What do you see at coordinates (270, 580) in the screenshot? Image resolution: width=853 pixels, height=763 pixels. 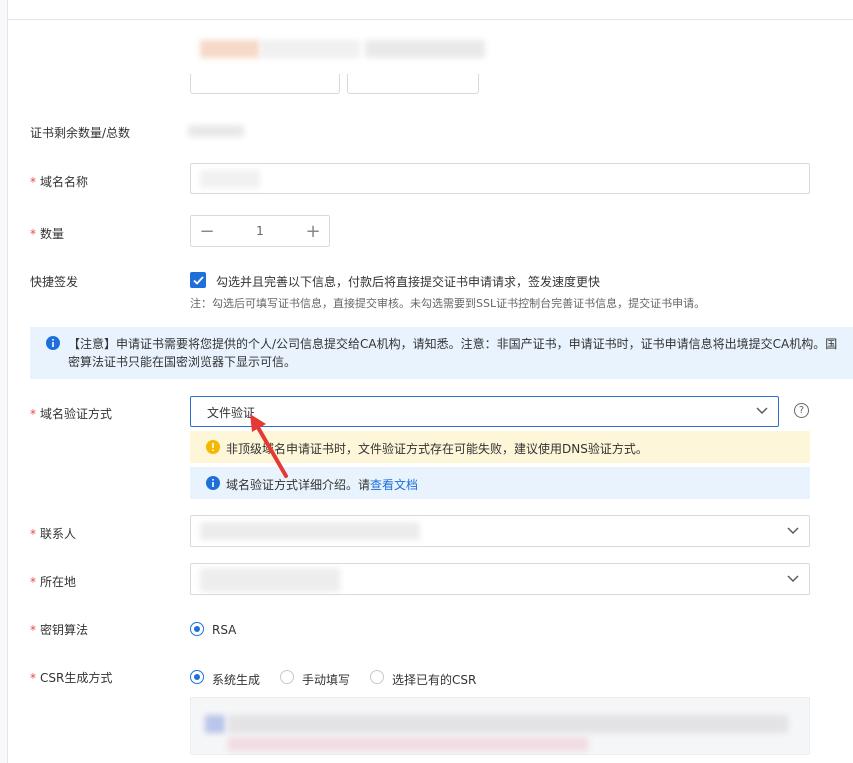 I see `location-redacted` at bounding box center [270, 580].